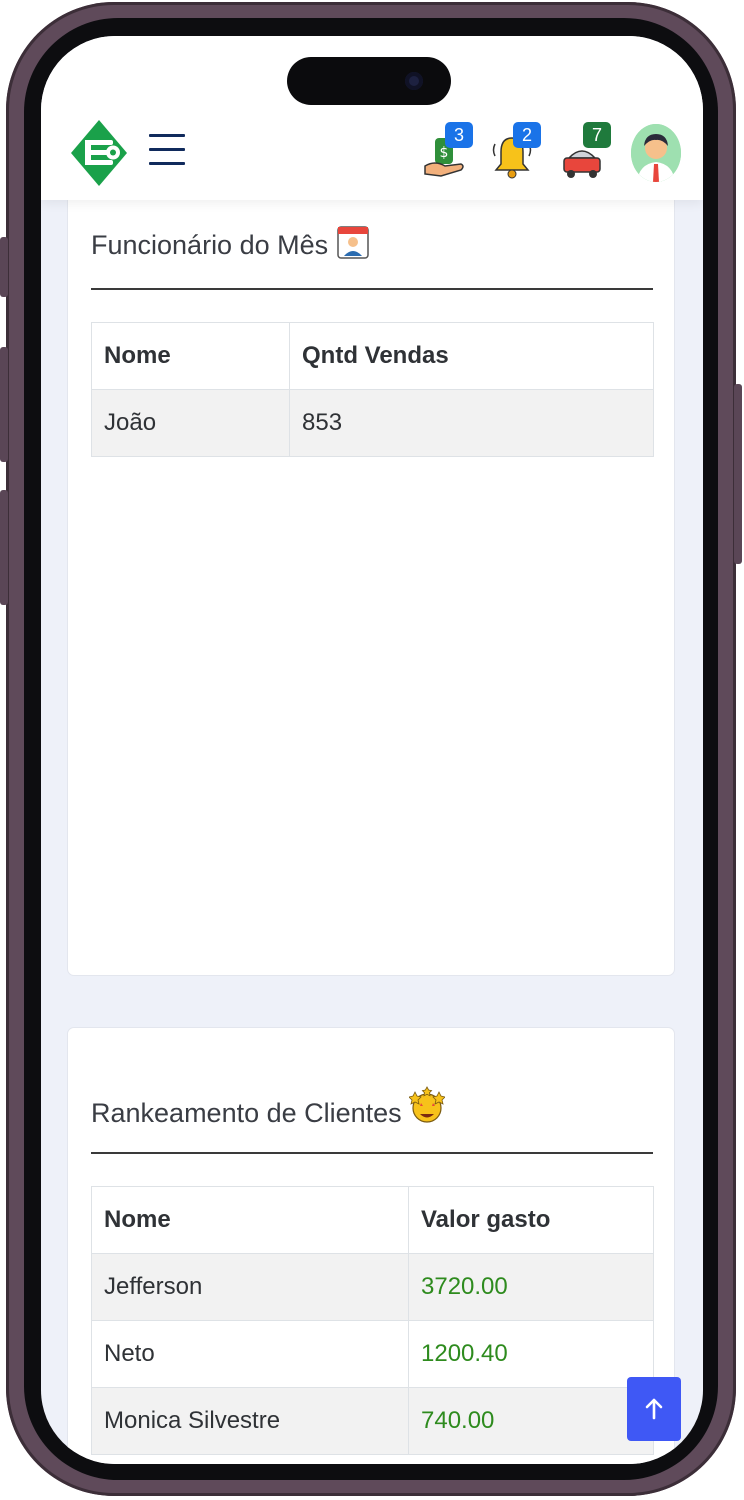 The width and height of the screenshot is (744, 1500). What do you see at coordinates (372, 289) in the screenshot?
I see `employee-card-divider` at bounding box center [372, 289].